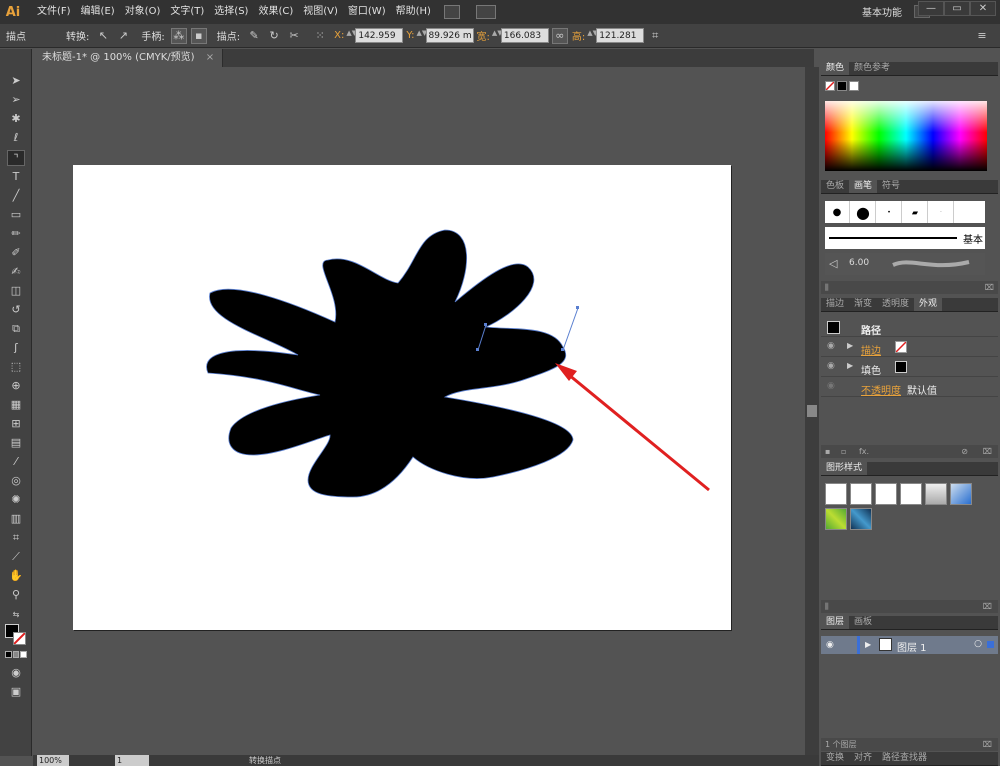  Describe the element at coordinates (16, 158) in the screenshot. I see `convert-anchor-tool-icon: ⌝` at that location.